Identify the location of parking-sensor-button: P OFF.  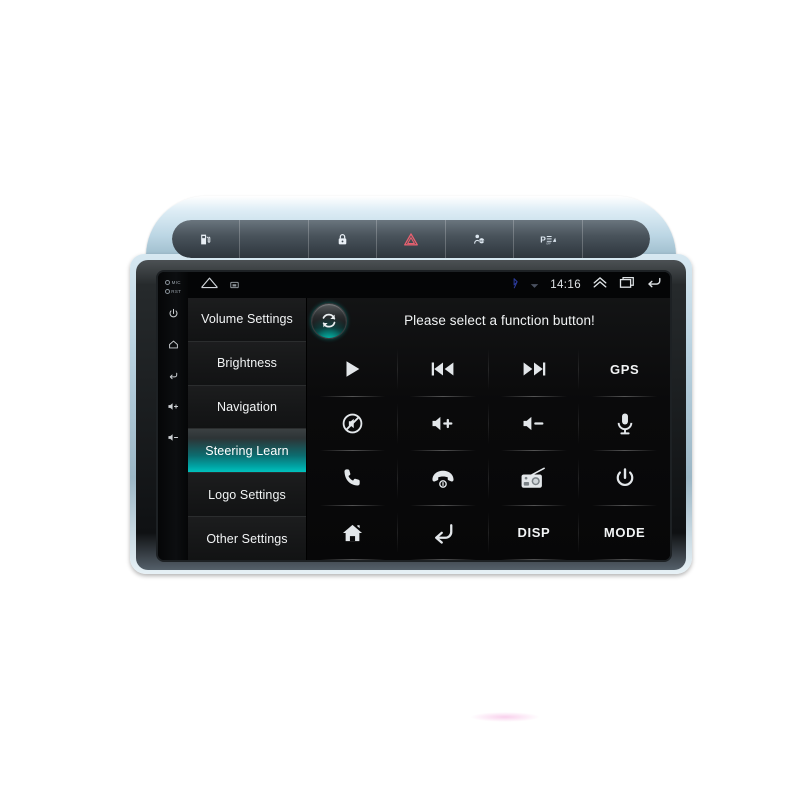
(548, 239).